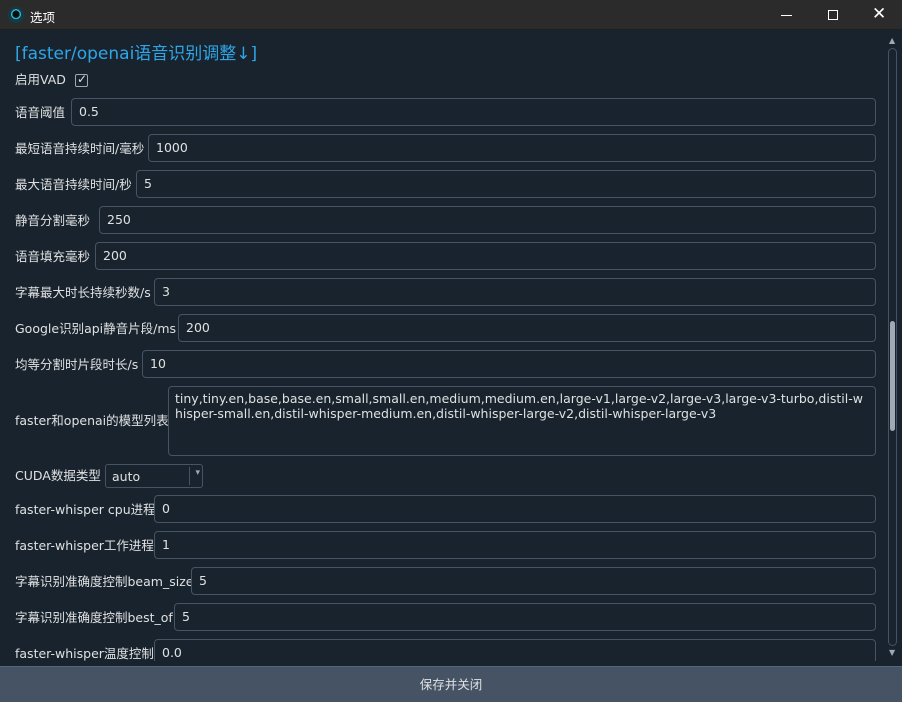 The height and width of the screenshot is (702, 902). I want to click on best-of-input: 5, so click(525, 617).